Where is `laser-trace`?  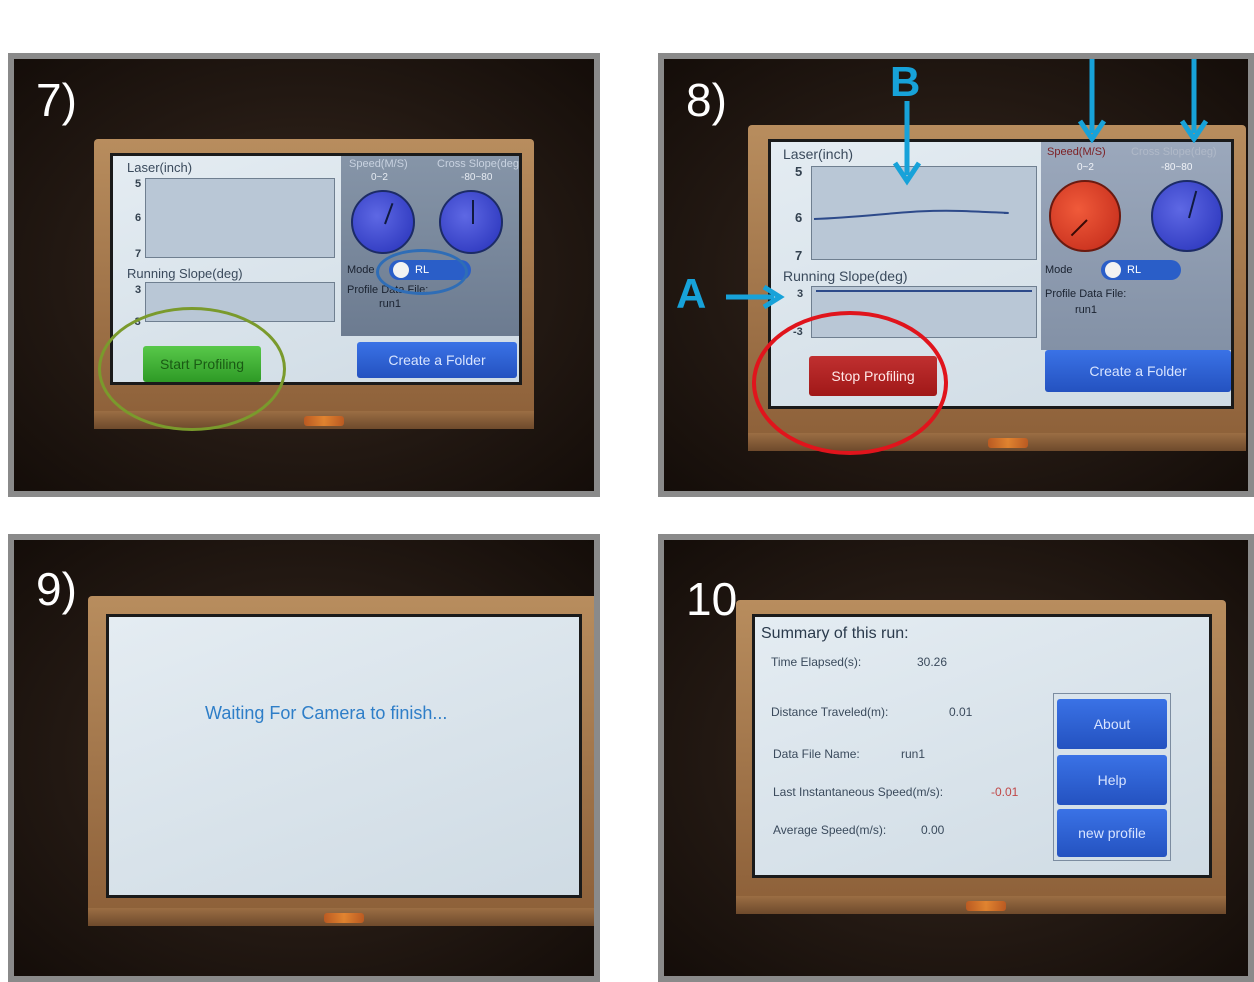
laser-trace is located at coordinates (911, 214).